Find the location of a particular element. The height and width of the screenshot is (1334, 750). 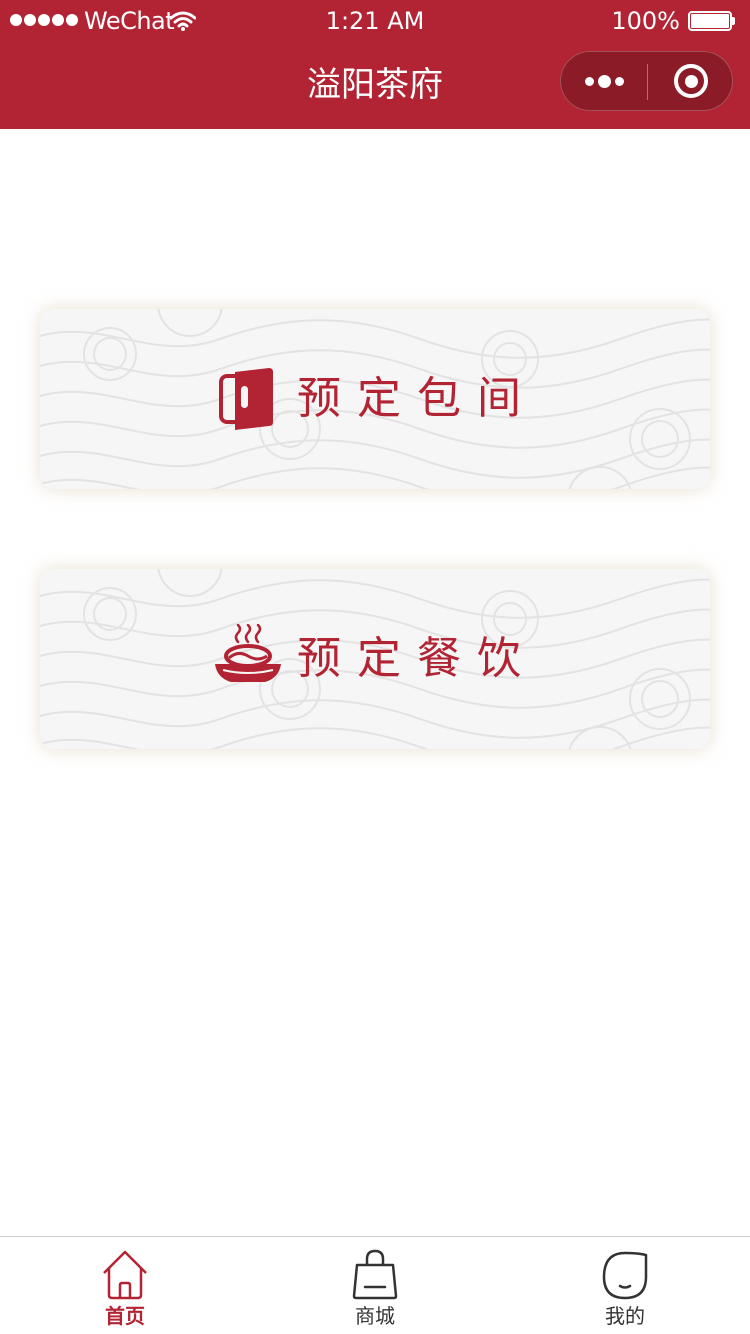

card-content: 预定包间 is located at coordinates (375, 399).